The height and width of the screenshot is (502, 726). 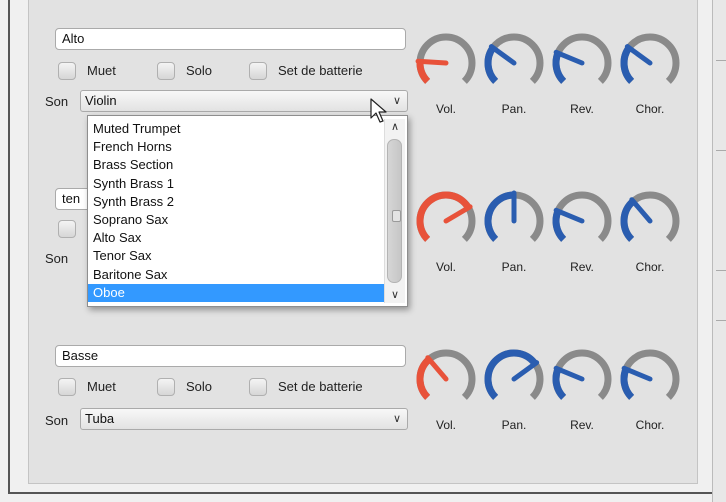 What do you see at coordinates (236, 147) in the screenshot?
I see `dropdown-option: French Horns` at bounding box center [236, 147].